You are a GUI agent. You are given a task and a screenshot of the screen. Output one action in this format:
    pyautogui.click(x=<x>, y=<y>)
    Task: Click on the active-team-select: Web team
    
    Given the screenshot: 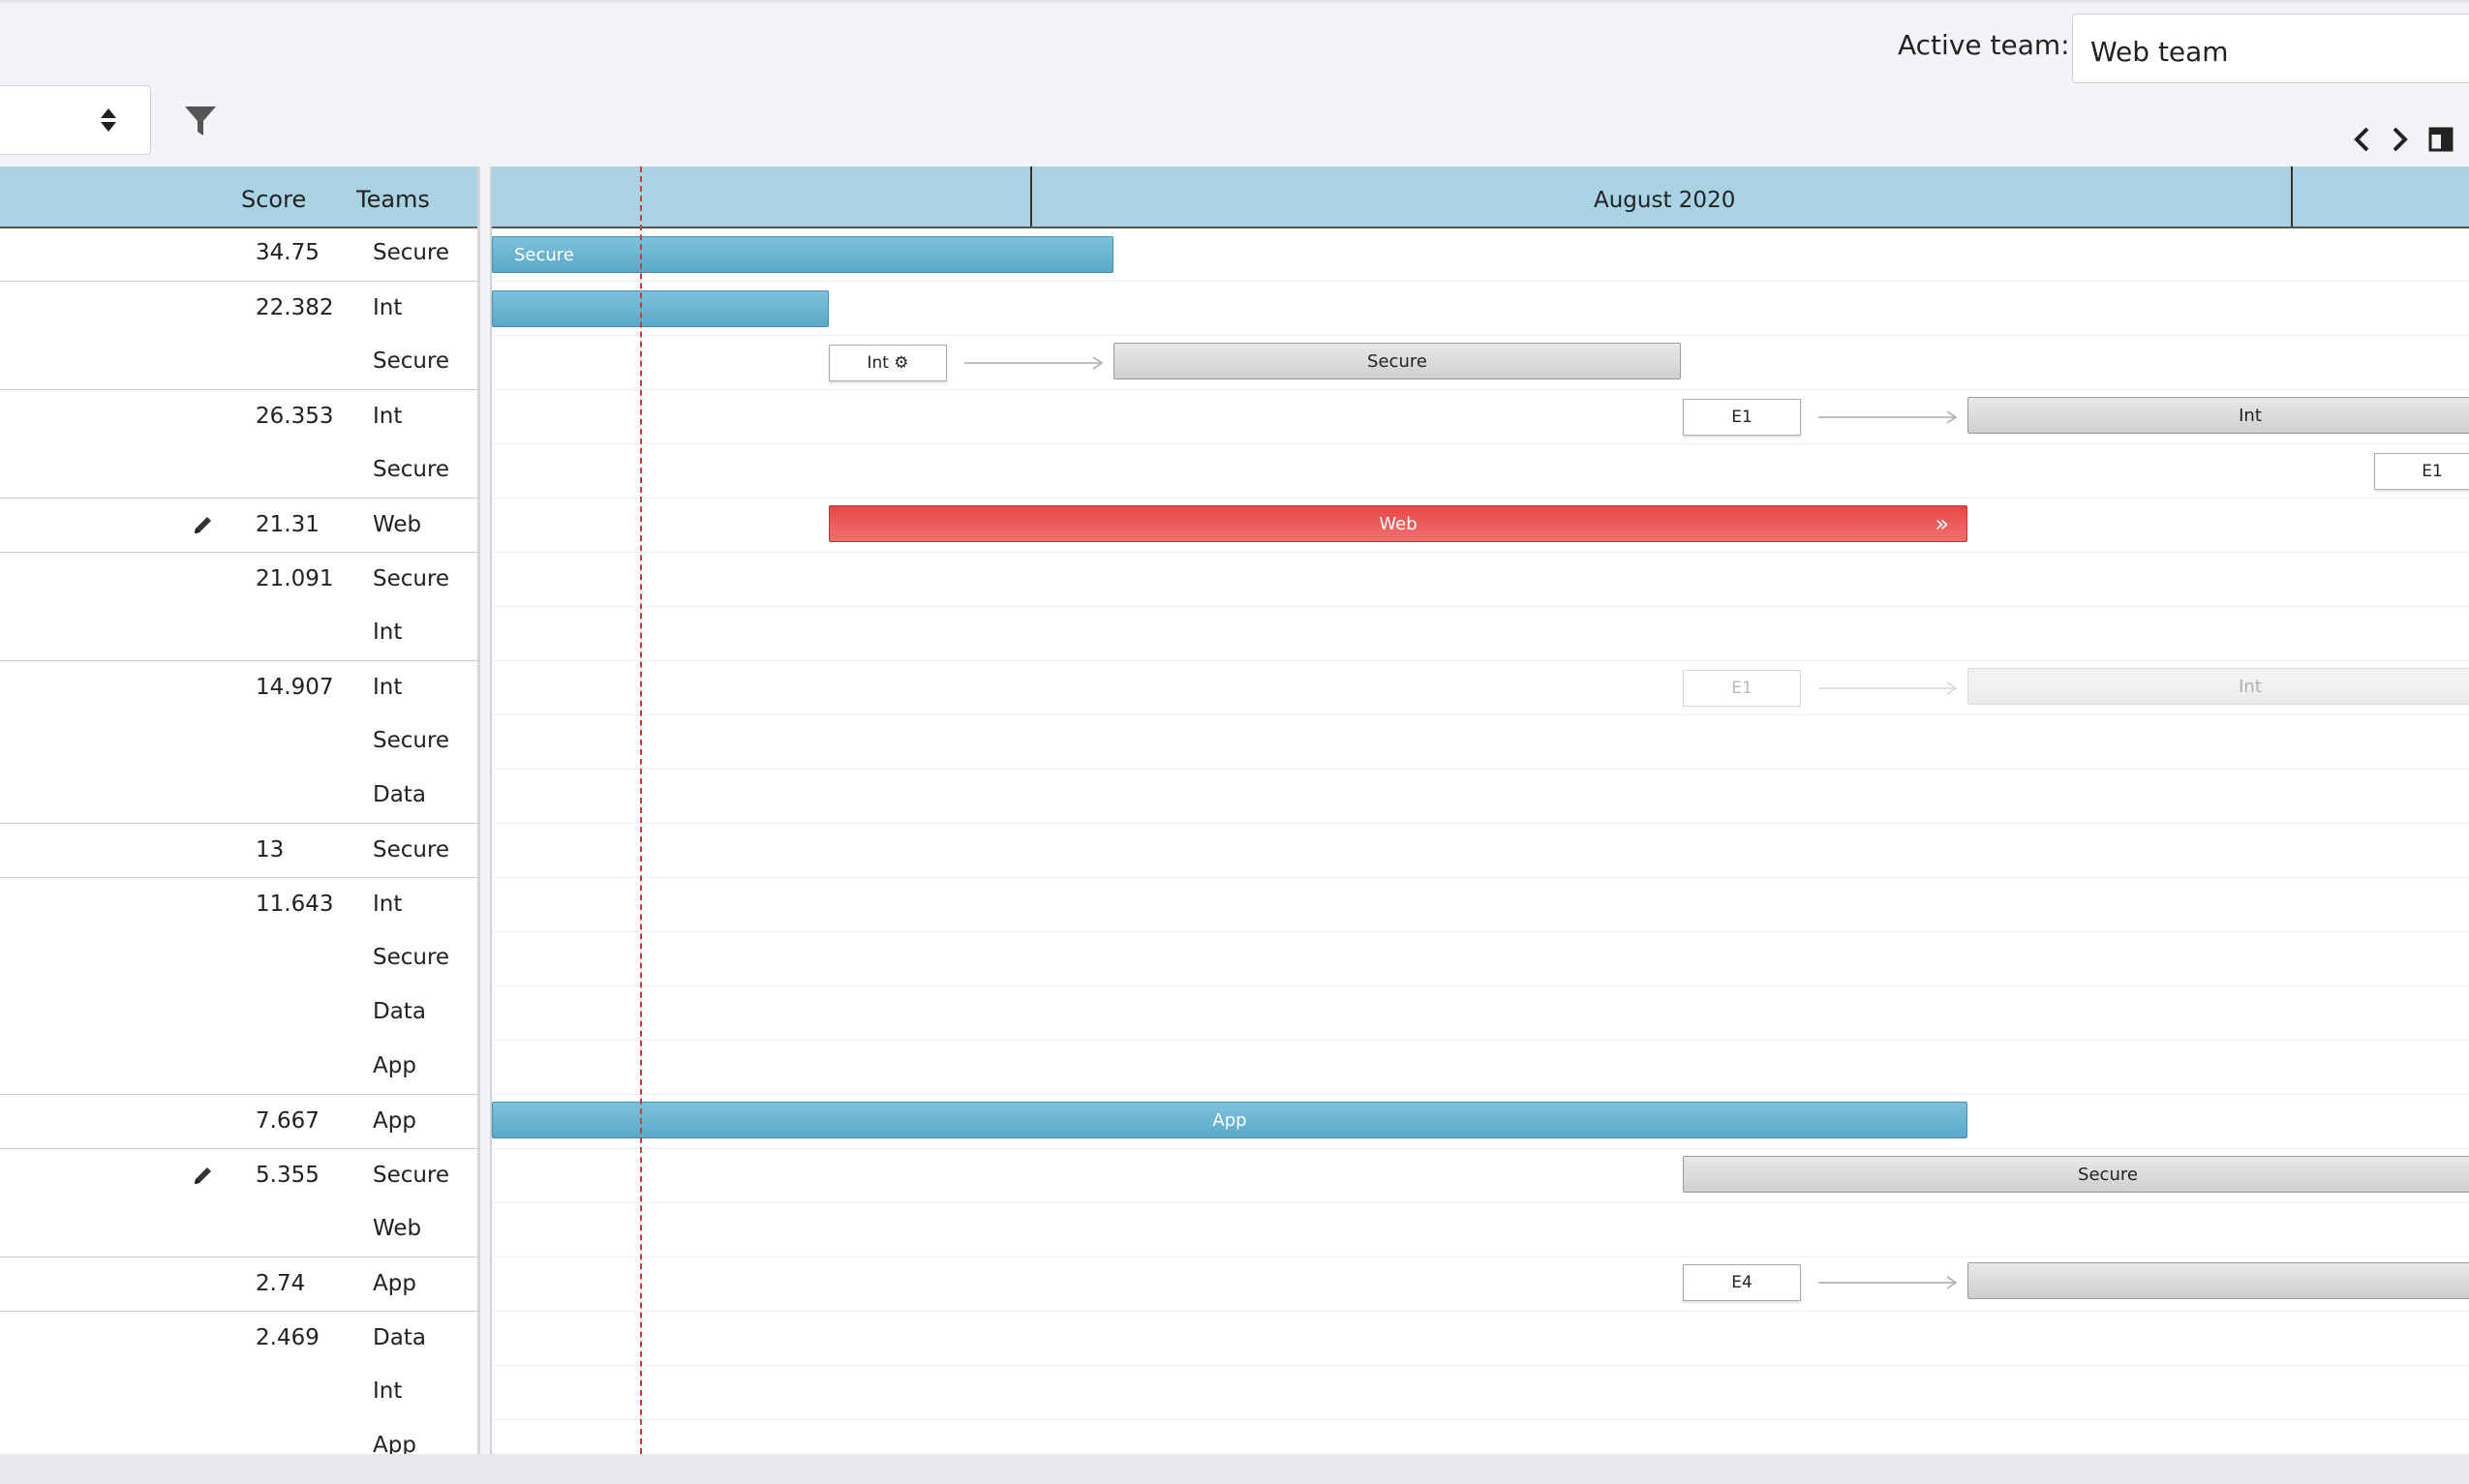 What is the action you would take?
    pyautogui.click(x=2270, y=48)
    